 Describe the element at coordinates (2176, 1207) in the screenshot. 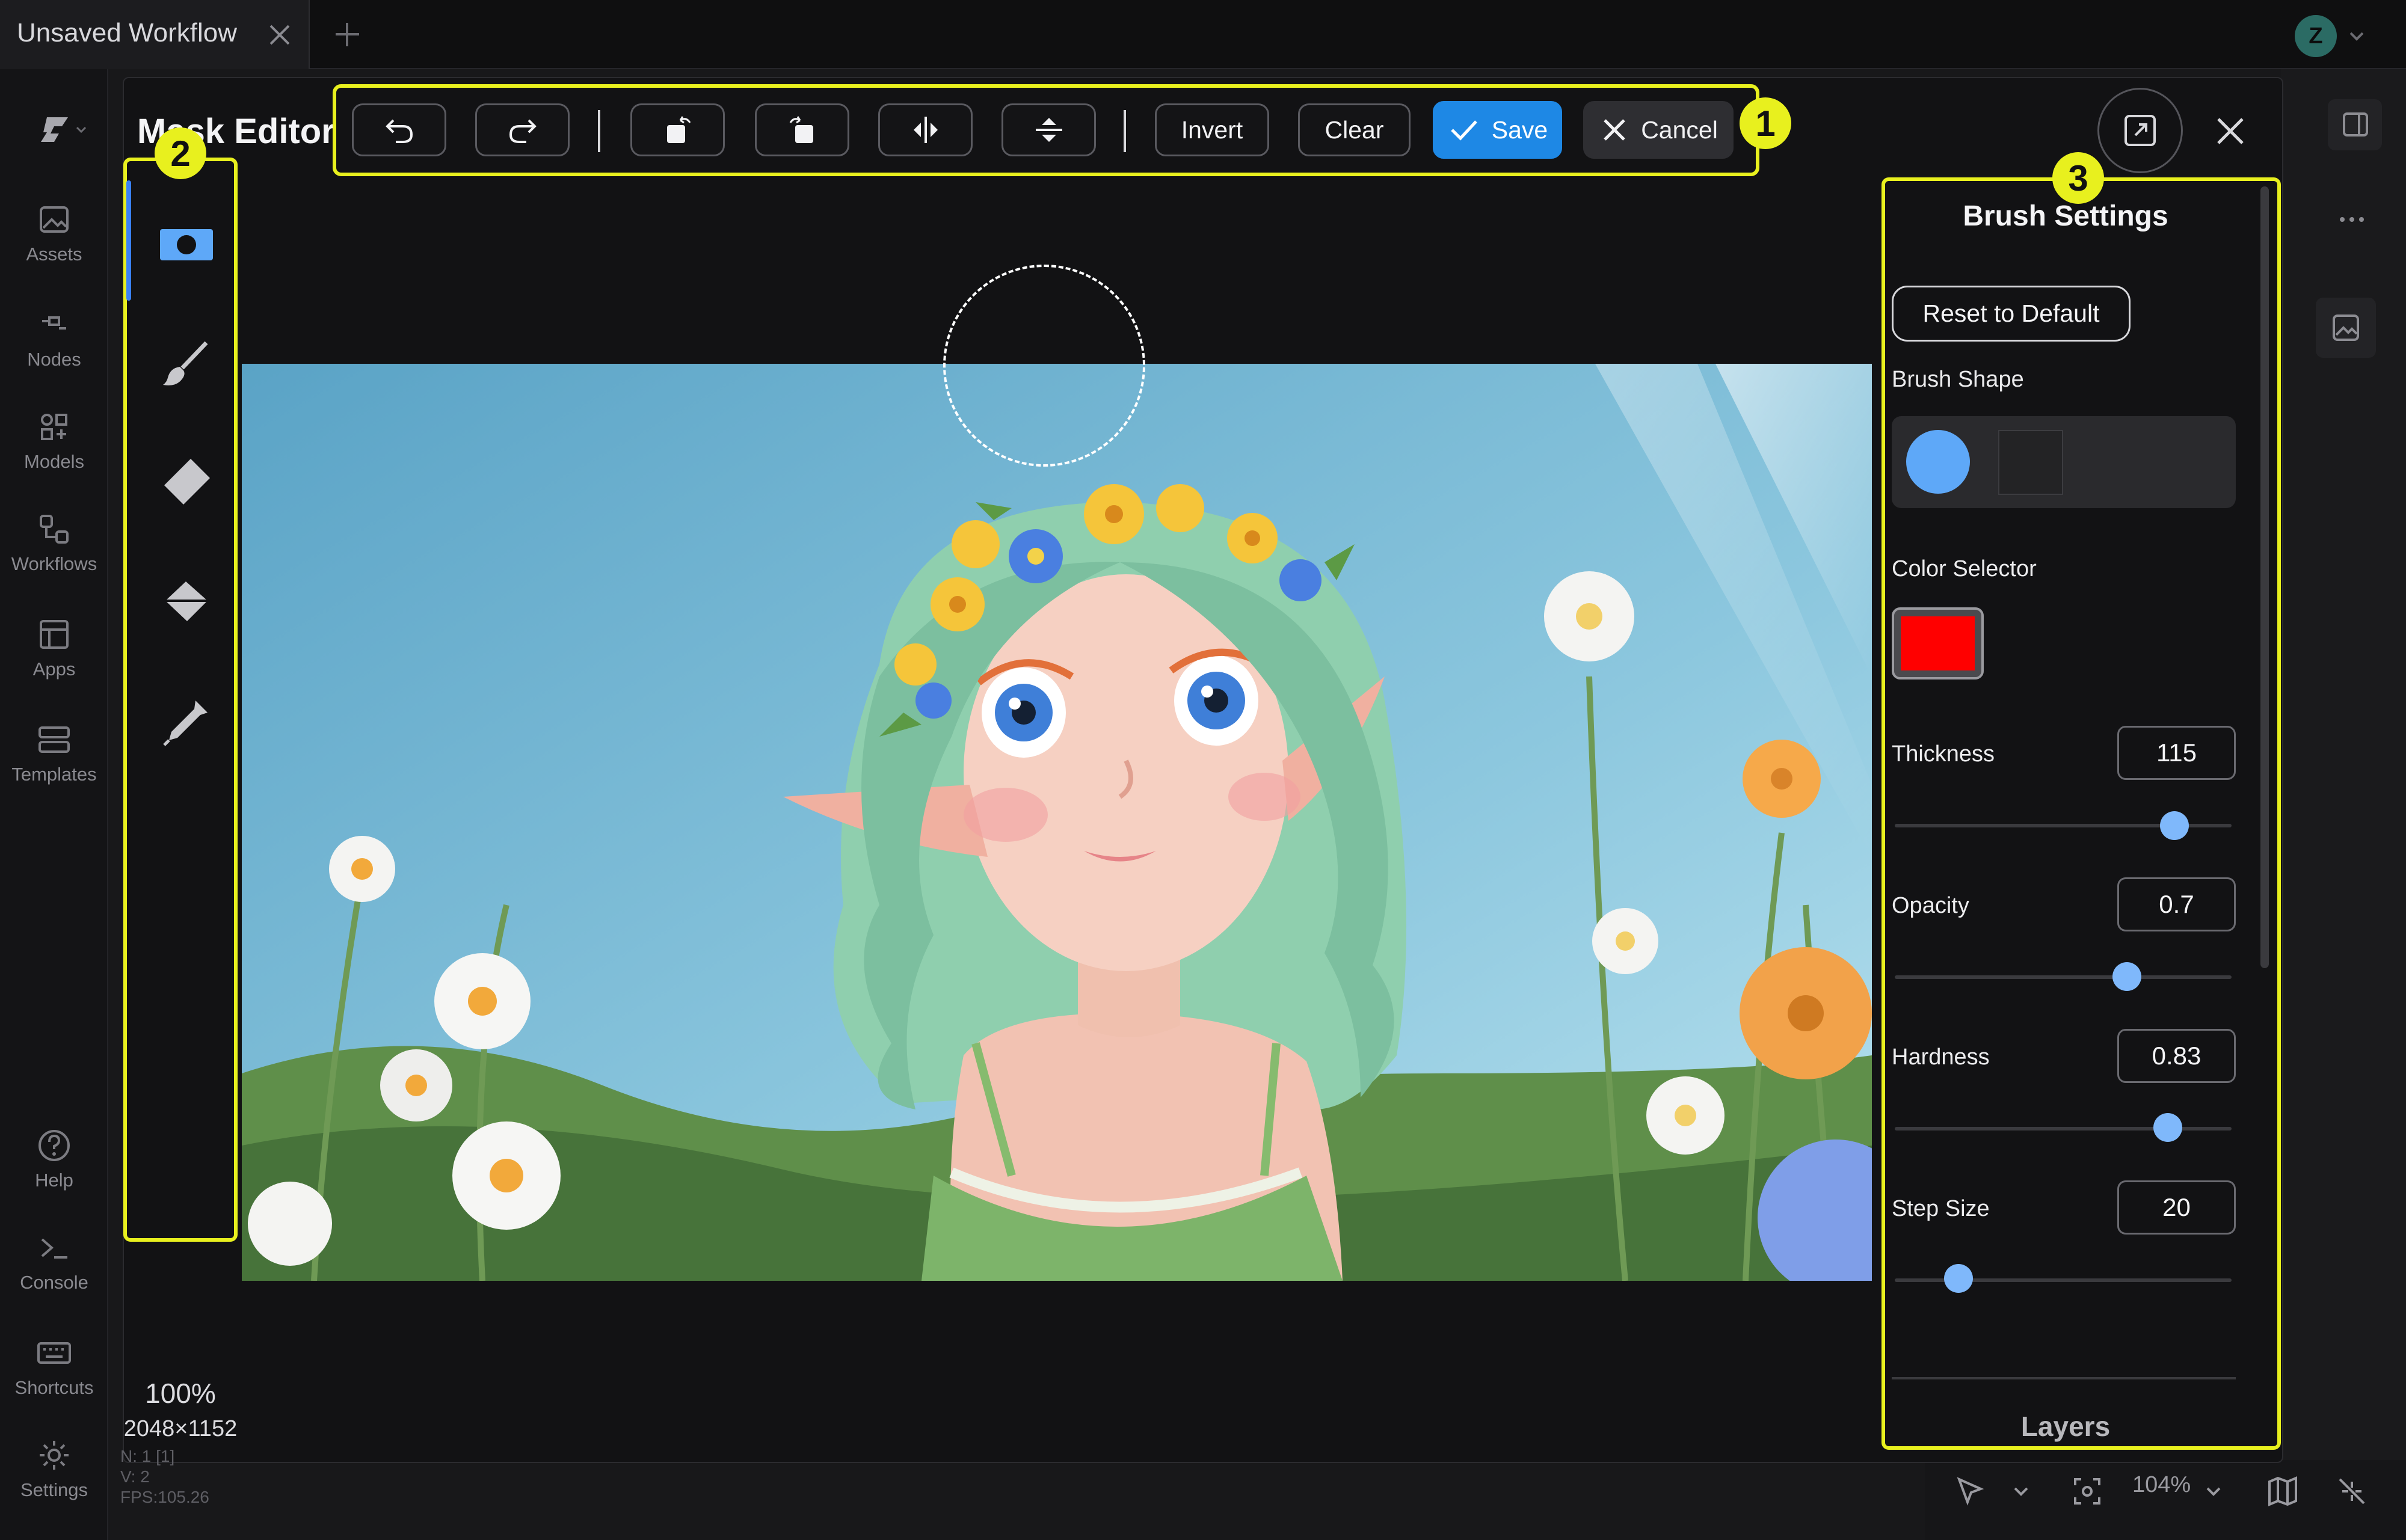

I see `step-size-input: 20` at that location.